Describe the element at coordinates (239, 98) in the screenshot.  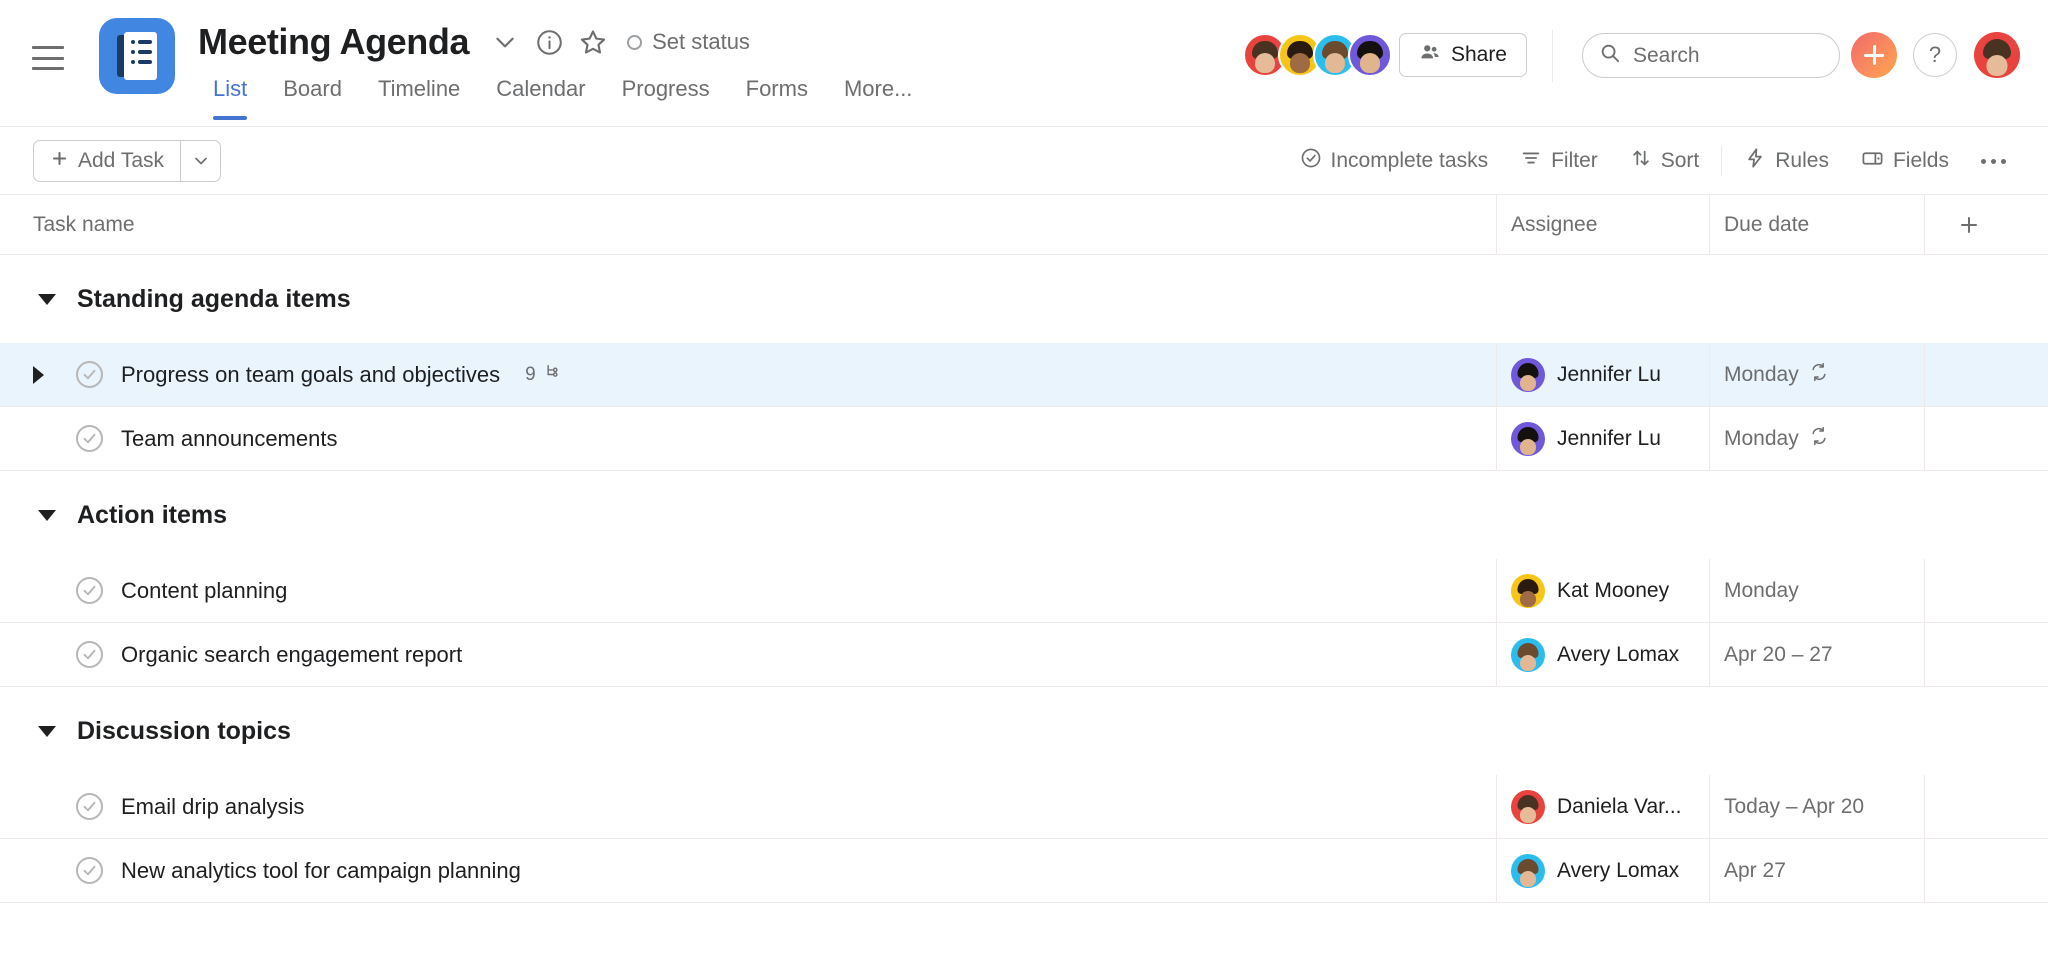
I see `tab-list: List` at that location.